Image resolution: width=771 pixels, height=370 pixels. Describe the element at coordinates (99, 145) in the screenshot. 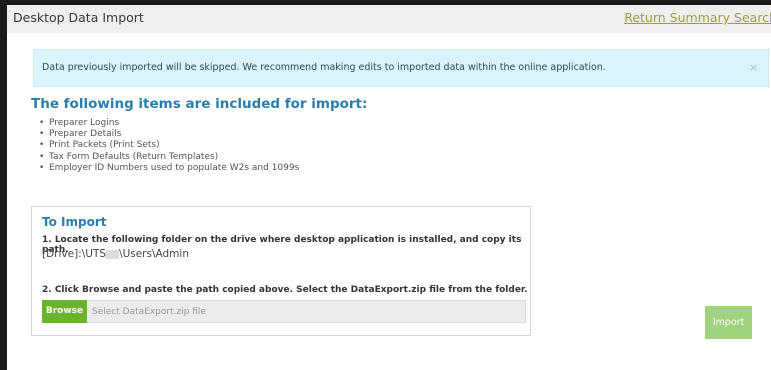

I see `list-item: • Print Packets (Print Sets)` at that location.